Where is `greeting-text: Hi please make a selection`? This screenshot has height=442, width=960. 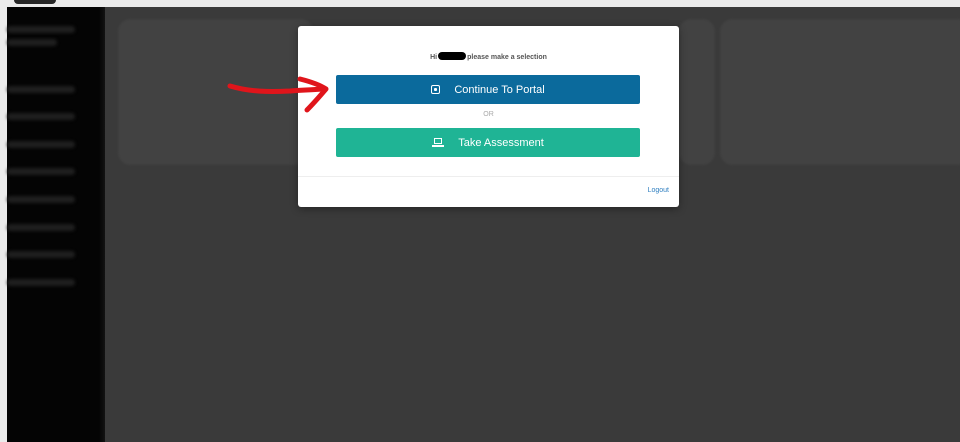
greeting-text: Hi please make a selection is located at coordinates (488, 56).